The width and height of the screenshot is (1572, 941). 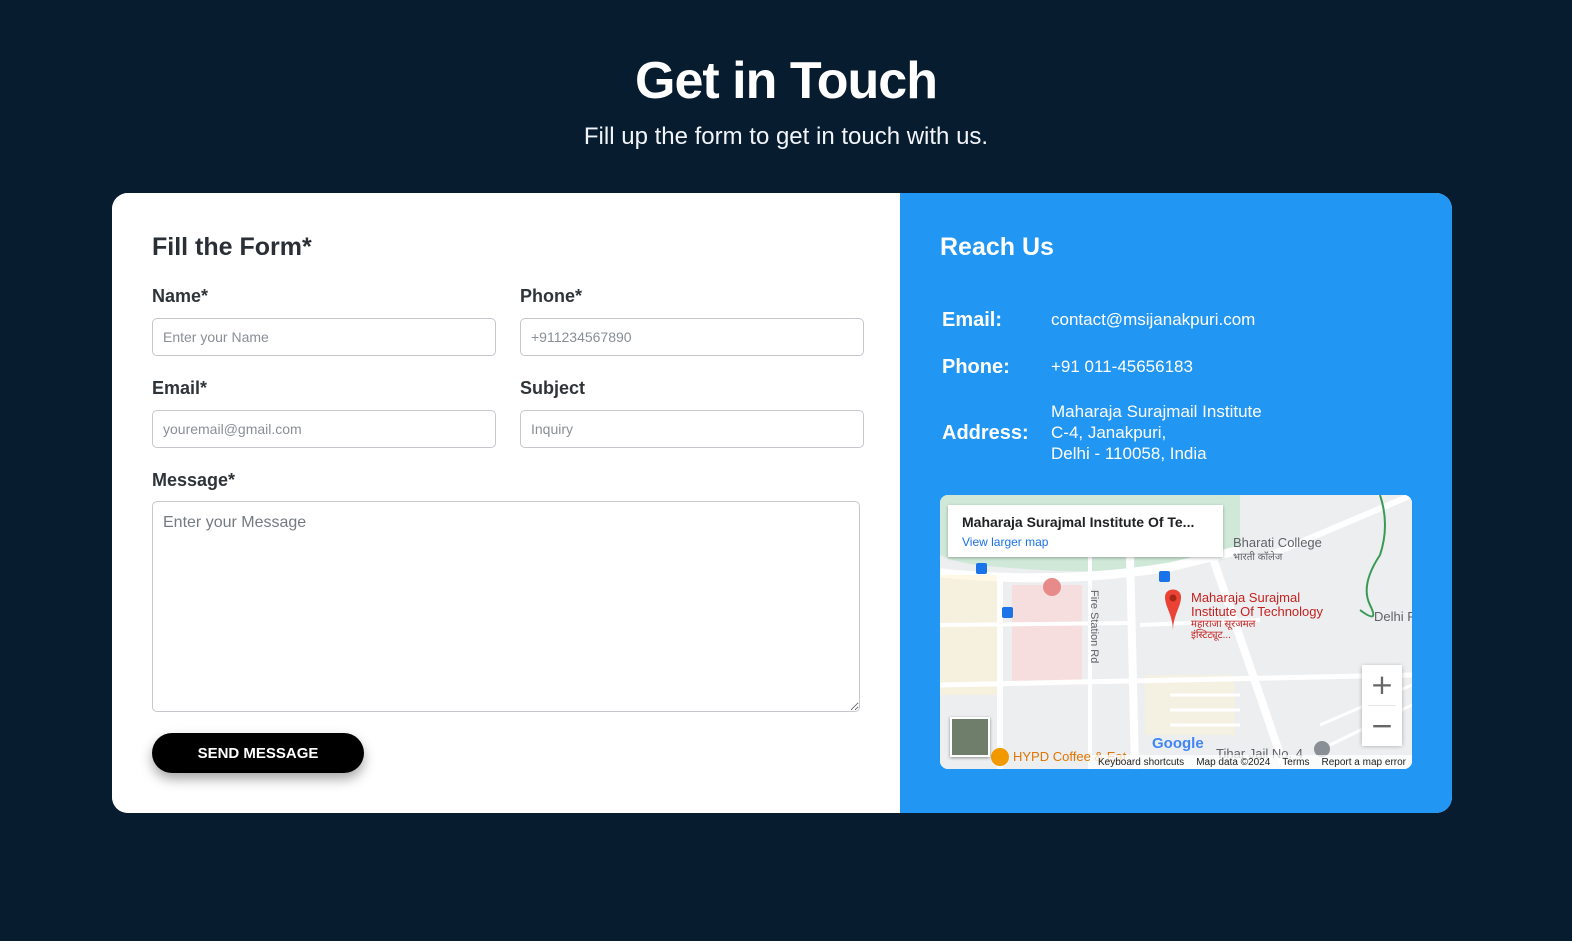 What do you see at coordinates (1246, 597) in the screenshot?
I see `map-label-msit-1: Maharaja Surajmal` at bounding box center [1246, 597].